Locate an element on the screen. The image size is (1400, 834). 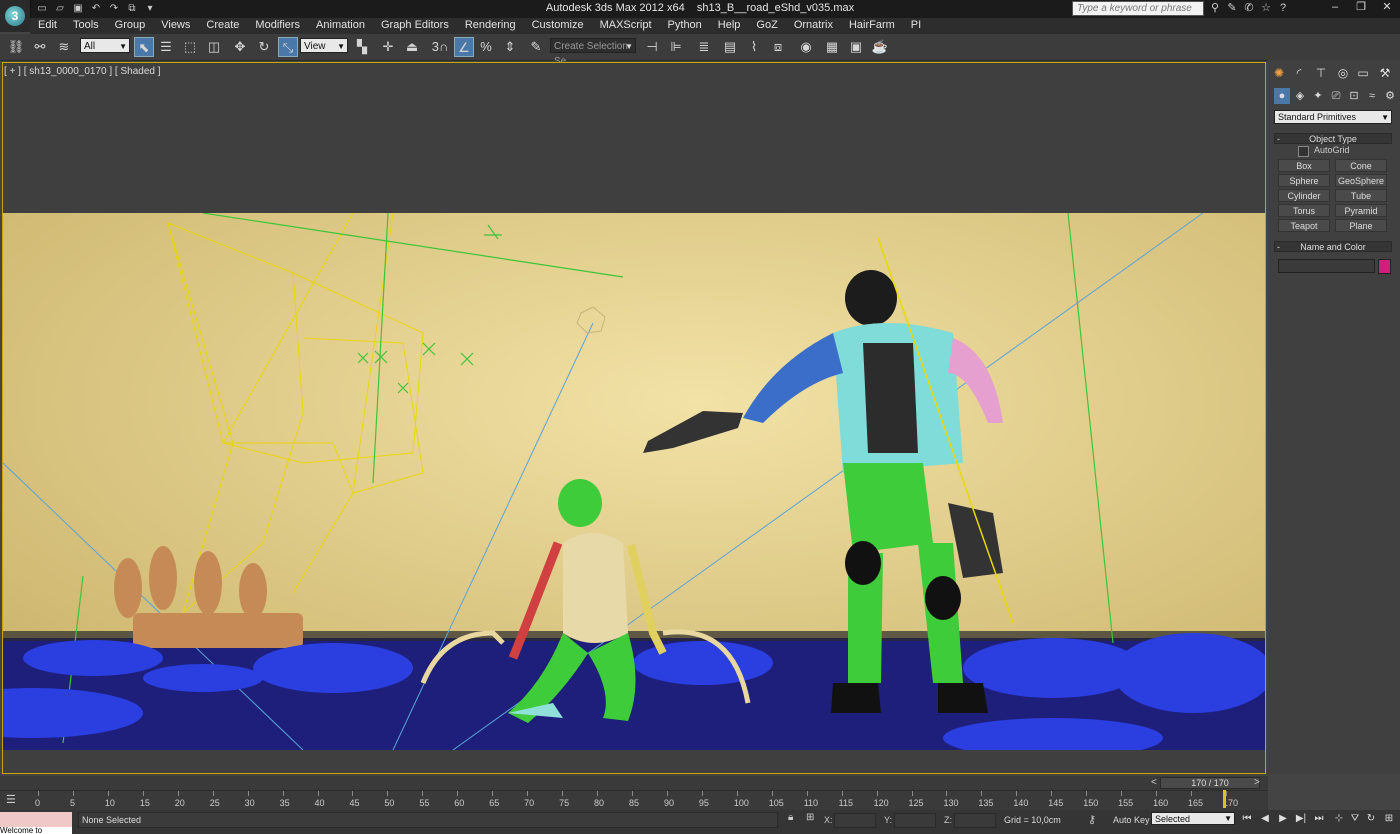
cameras-icon: ⎚ is located at coordinates (1336, 96).